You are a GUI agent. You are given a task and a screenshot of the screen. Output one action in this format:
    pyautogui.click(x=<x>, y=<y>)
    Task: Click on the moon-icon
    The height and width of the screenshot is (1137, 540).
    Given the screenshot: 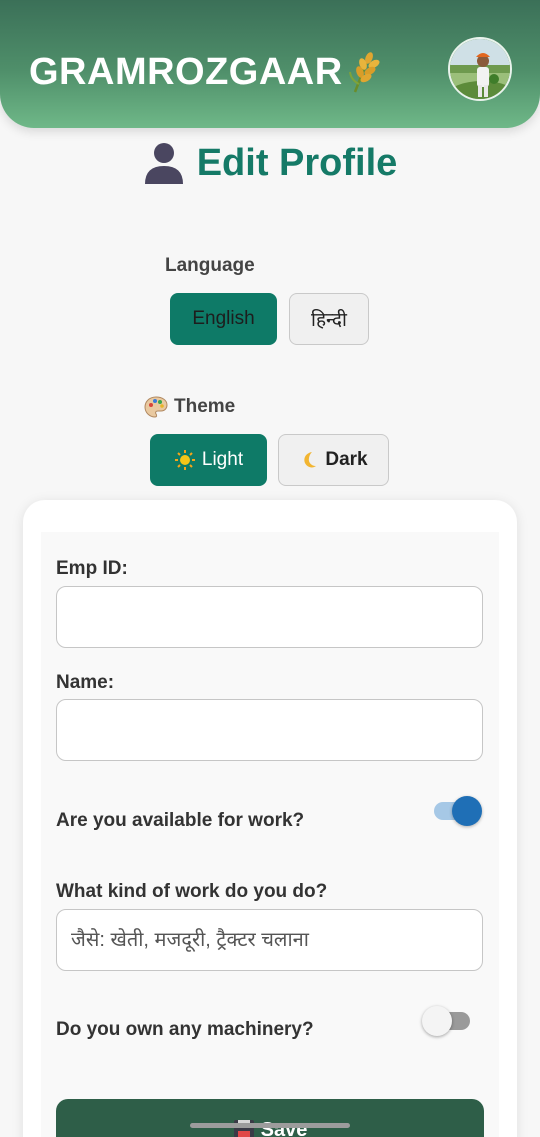 What is the action you would take?
    pyautogui.click(x=310, y=460)
    